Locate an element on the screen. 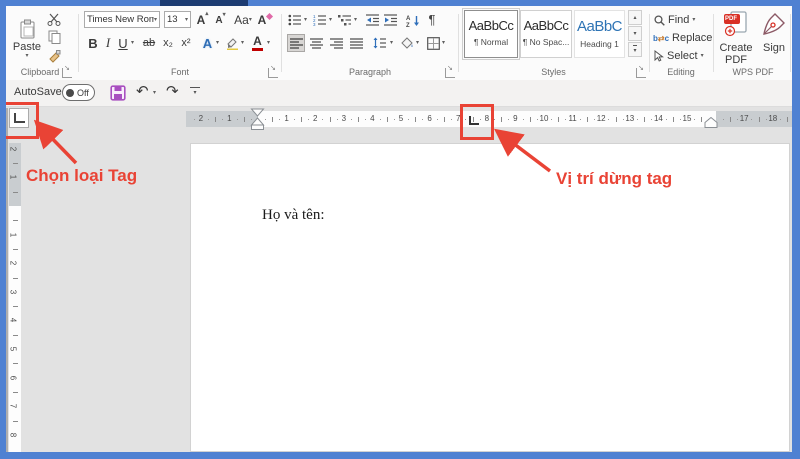 The image size is (800, 459). underline-button: U is located at coordinates (123, 43).